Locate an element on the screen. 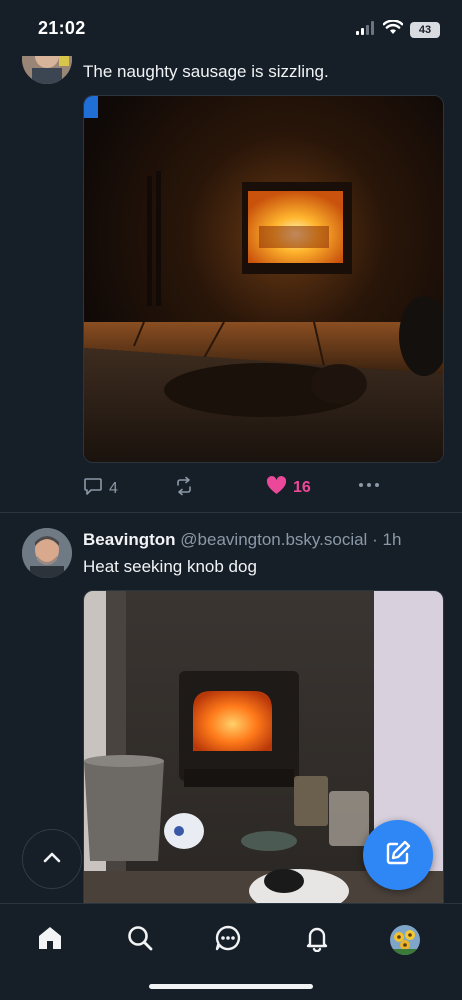 Image resolution: width=462 pixels, height=1000 pixels. post-time: 1h is located at coordinates (392, 539).